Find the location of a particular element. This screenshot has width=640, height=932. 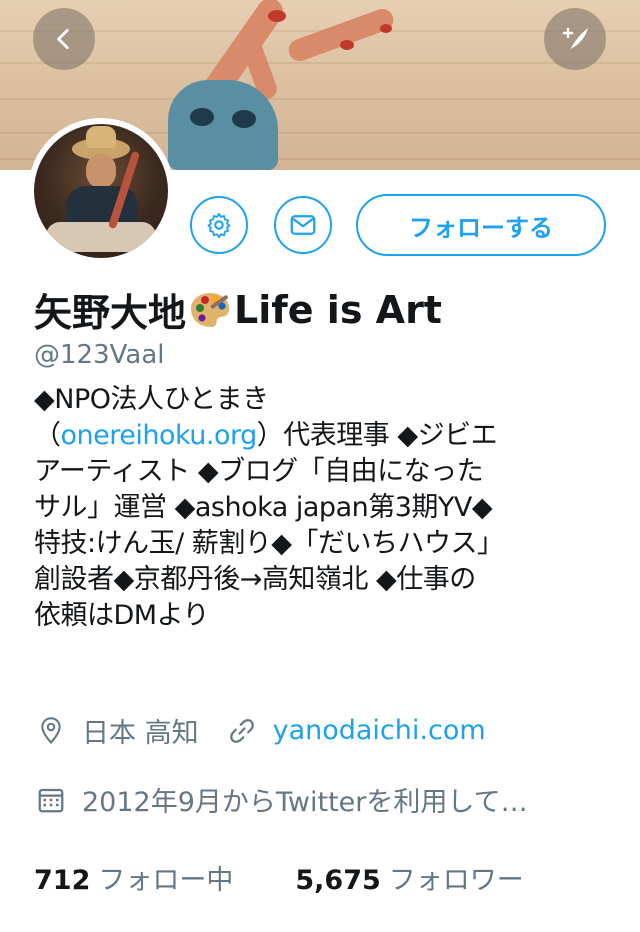

bio-line: サル」運営 ◆ashoka japan第3期YV◆ is located at coordinates (263, 507).